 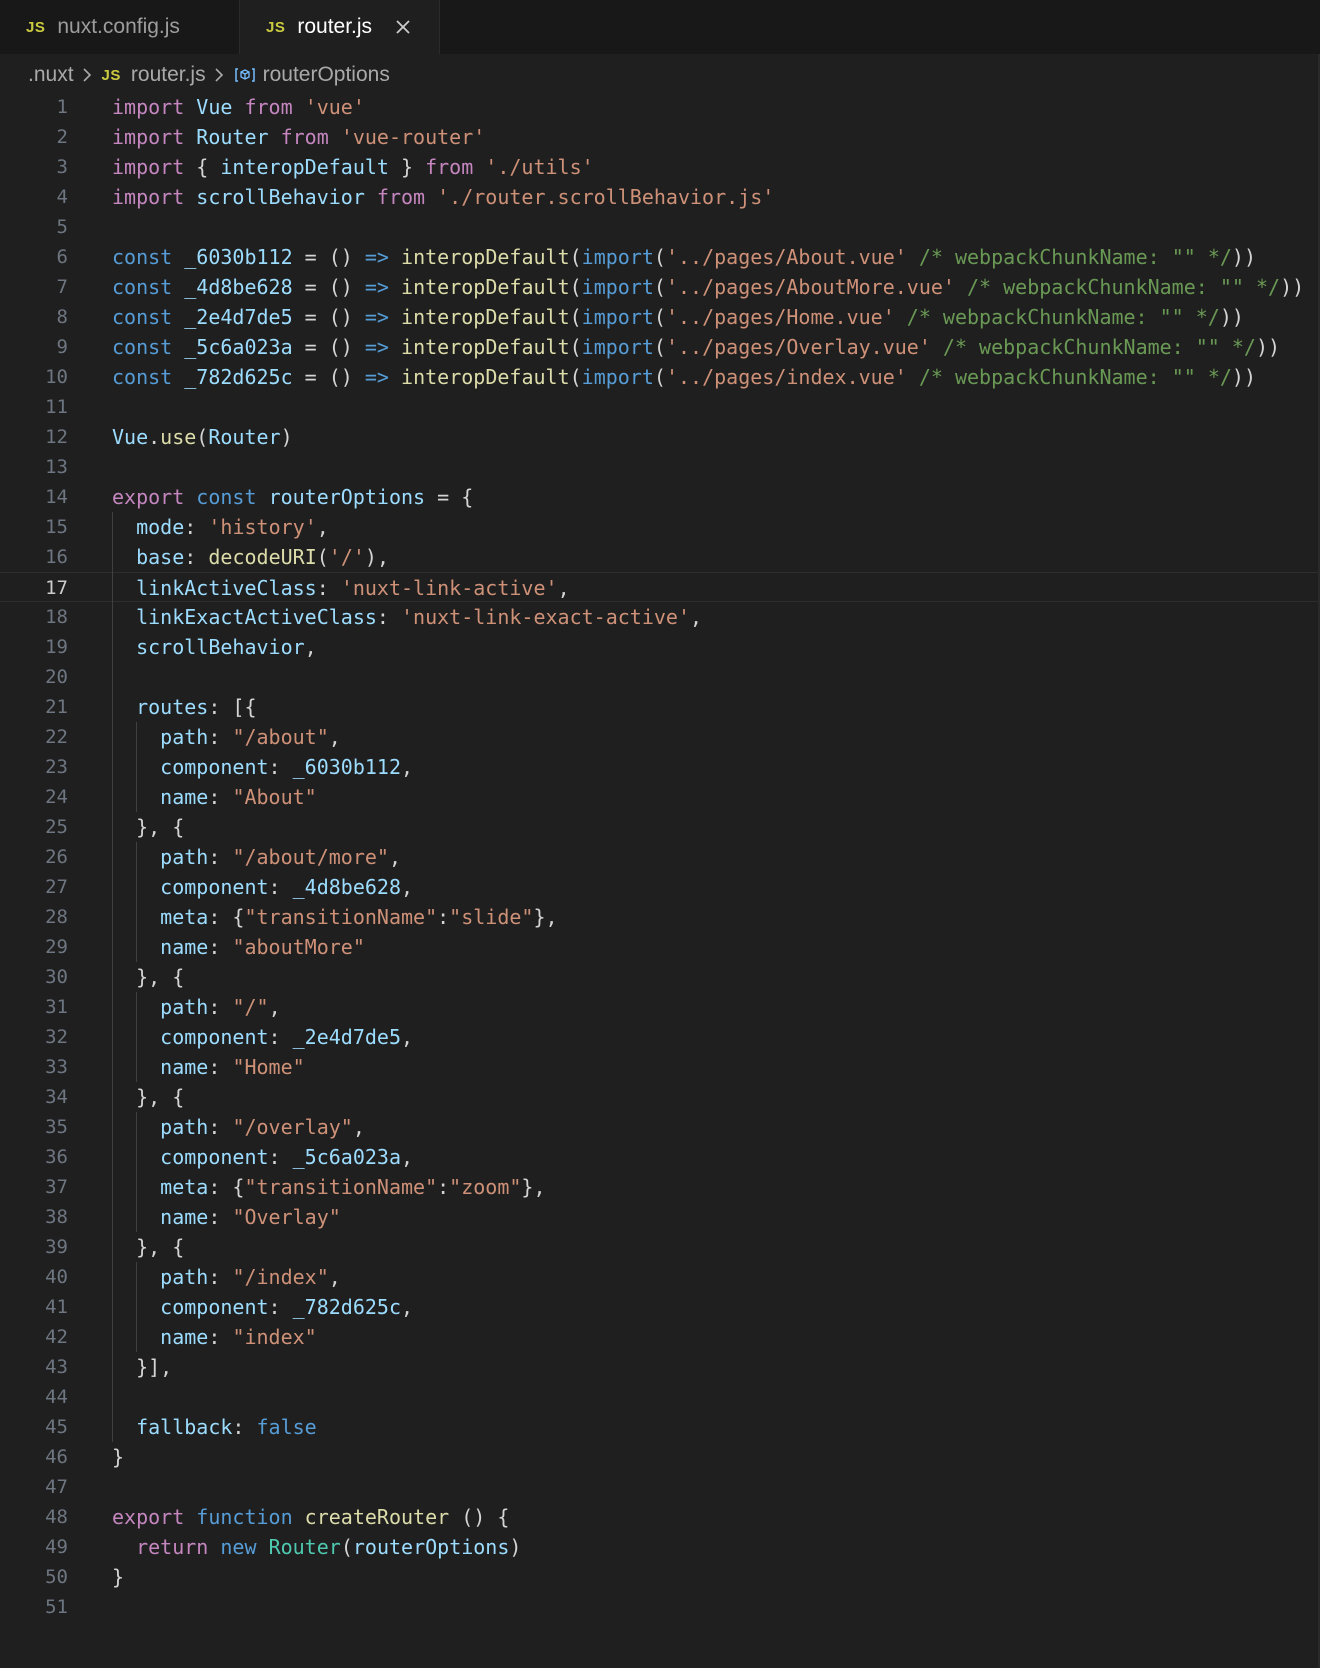 I want to click on code-line: 14 export const routerOptions = {, so click(x=660, y=497).